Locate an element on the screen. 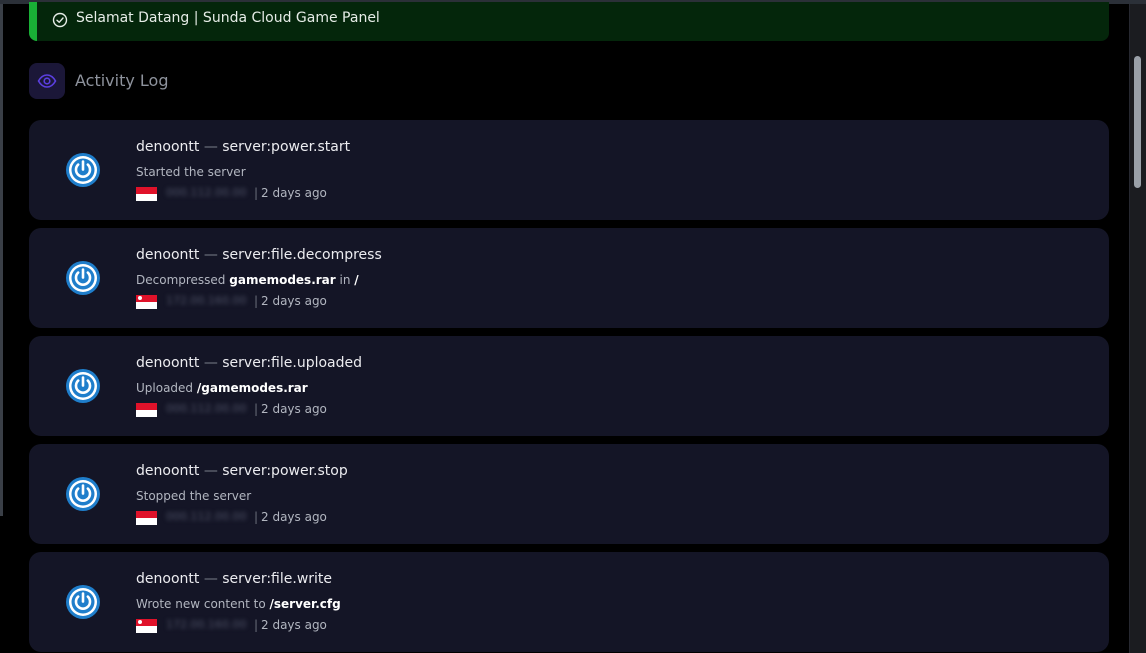  entry-title: denoontt — server:power.start is located at coordinates (243, 147).